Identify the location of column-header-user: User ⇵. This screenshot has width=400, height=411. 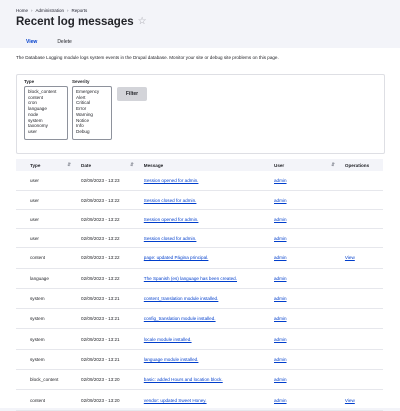
(305, 165).